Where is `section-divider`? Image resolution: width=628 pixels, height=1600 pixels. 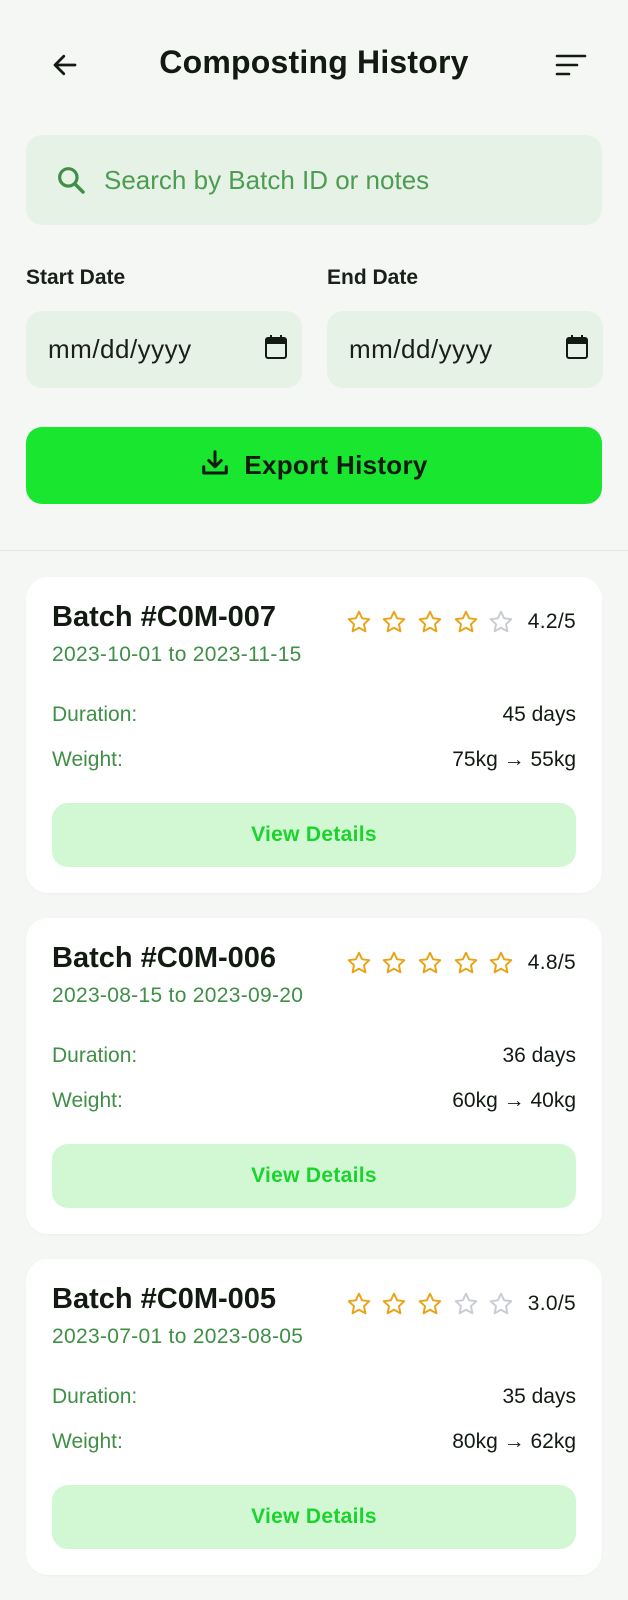 section-divider is located at coordinates (314, 550).